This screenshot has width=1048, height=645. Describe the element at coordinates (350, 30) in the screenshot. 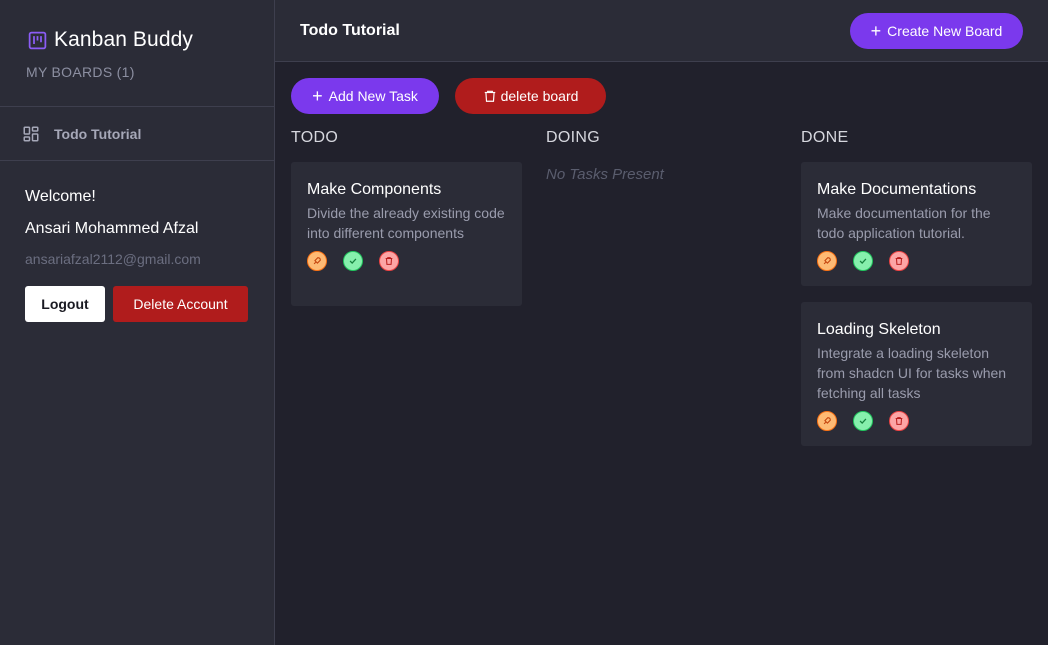

I see `board-title: Todo Tutorial` at that location.